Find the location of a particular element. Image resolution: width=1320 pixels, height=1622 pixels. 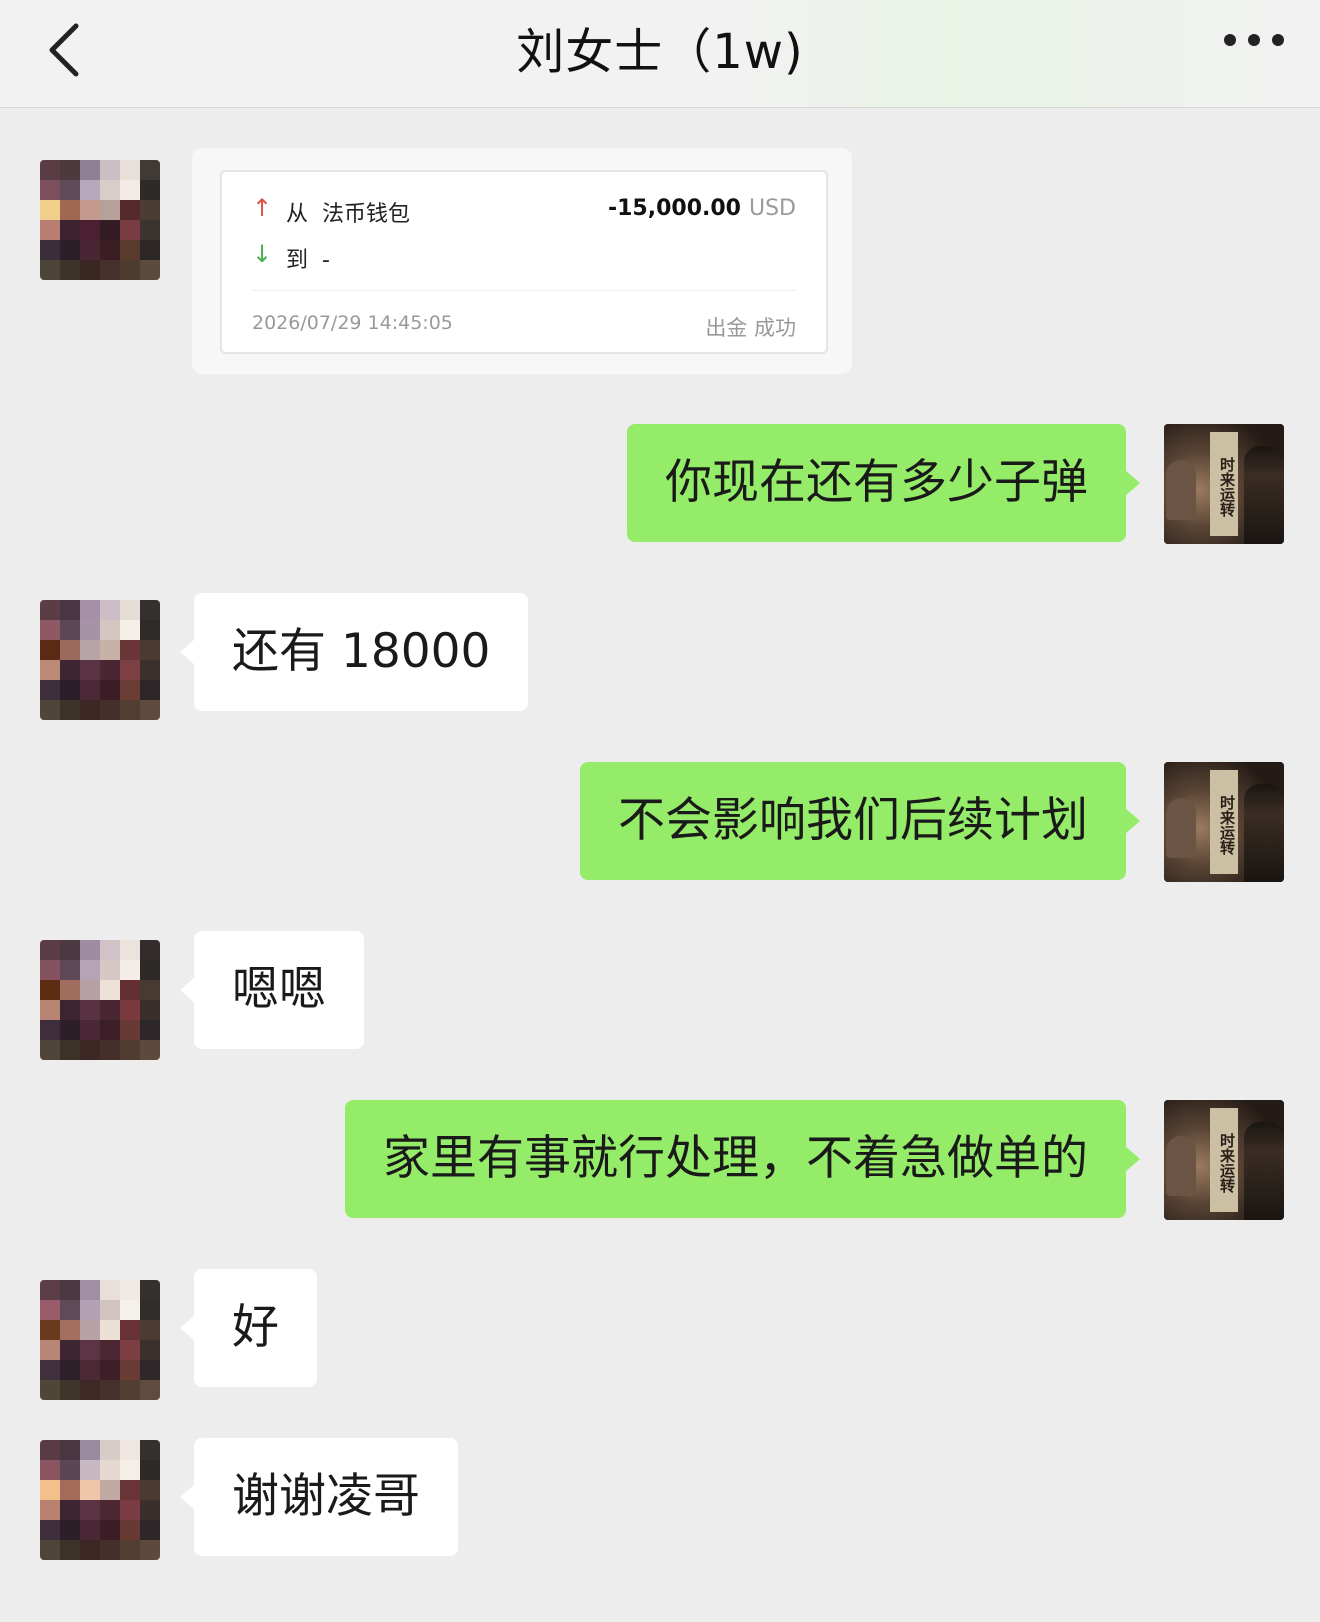

outgoing-message-bubble: 不会影响我们后续计划 is located at coordinates (860, 821).